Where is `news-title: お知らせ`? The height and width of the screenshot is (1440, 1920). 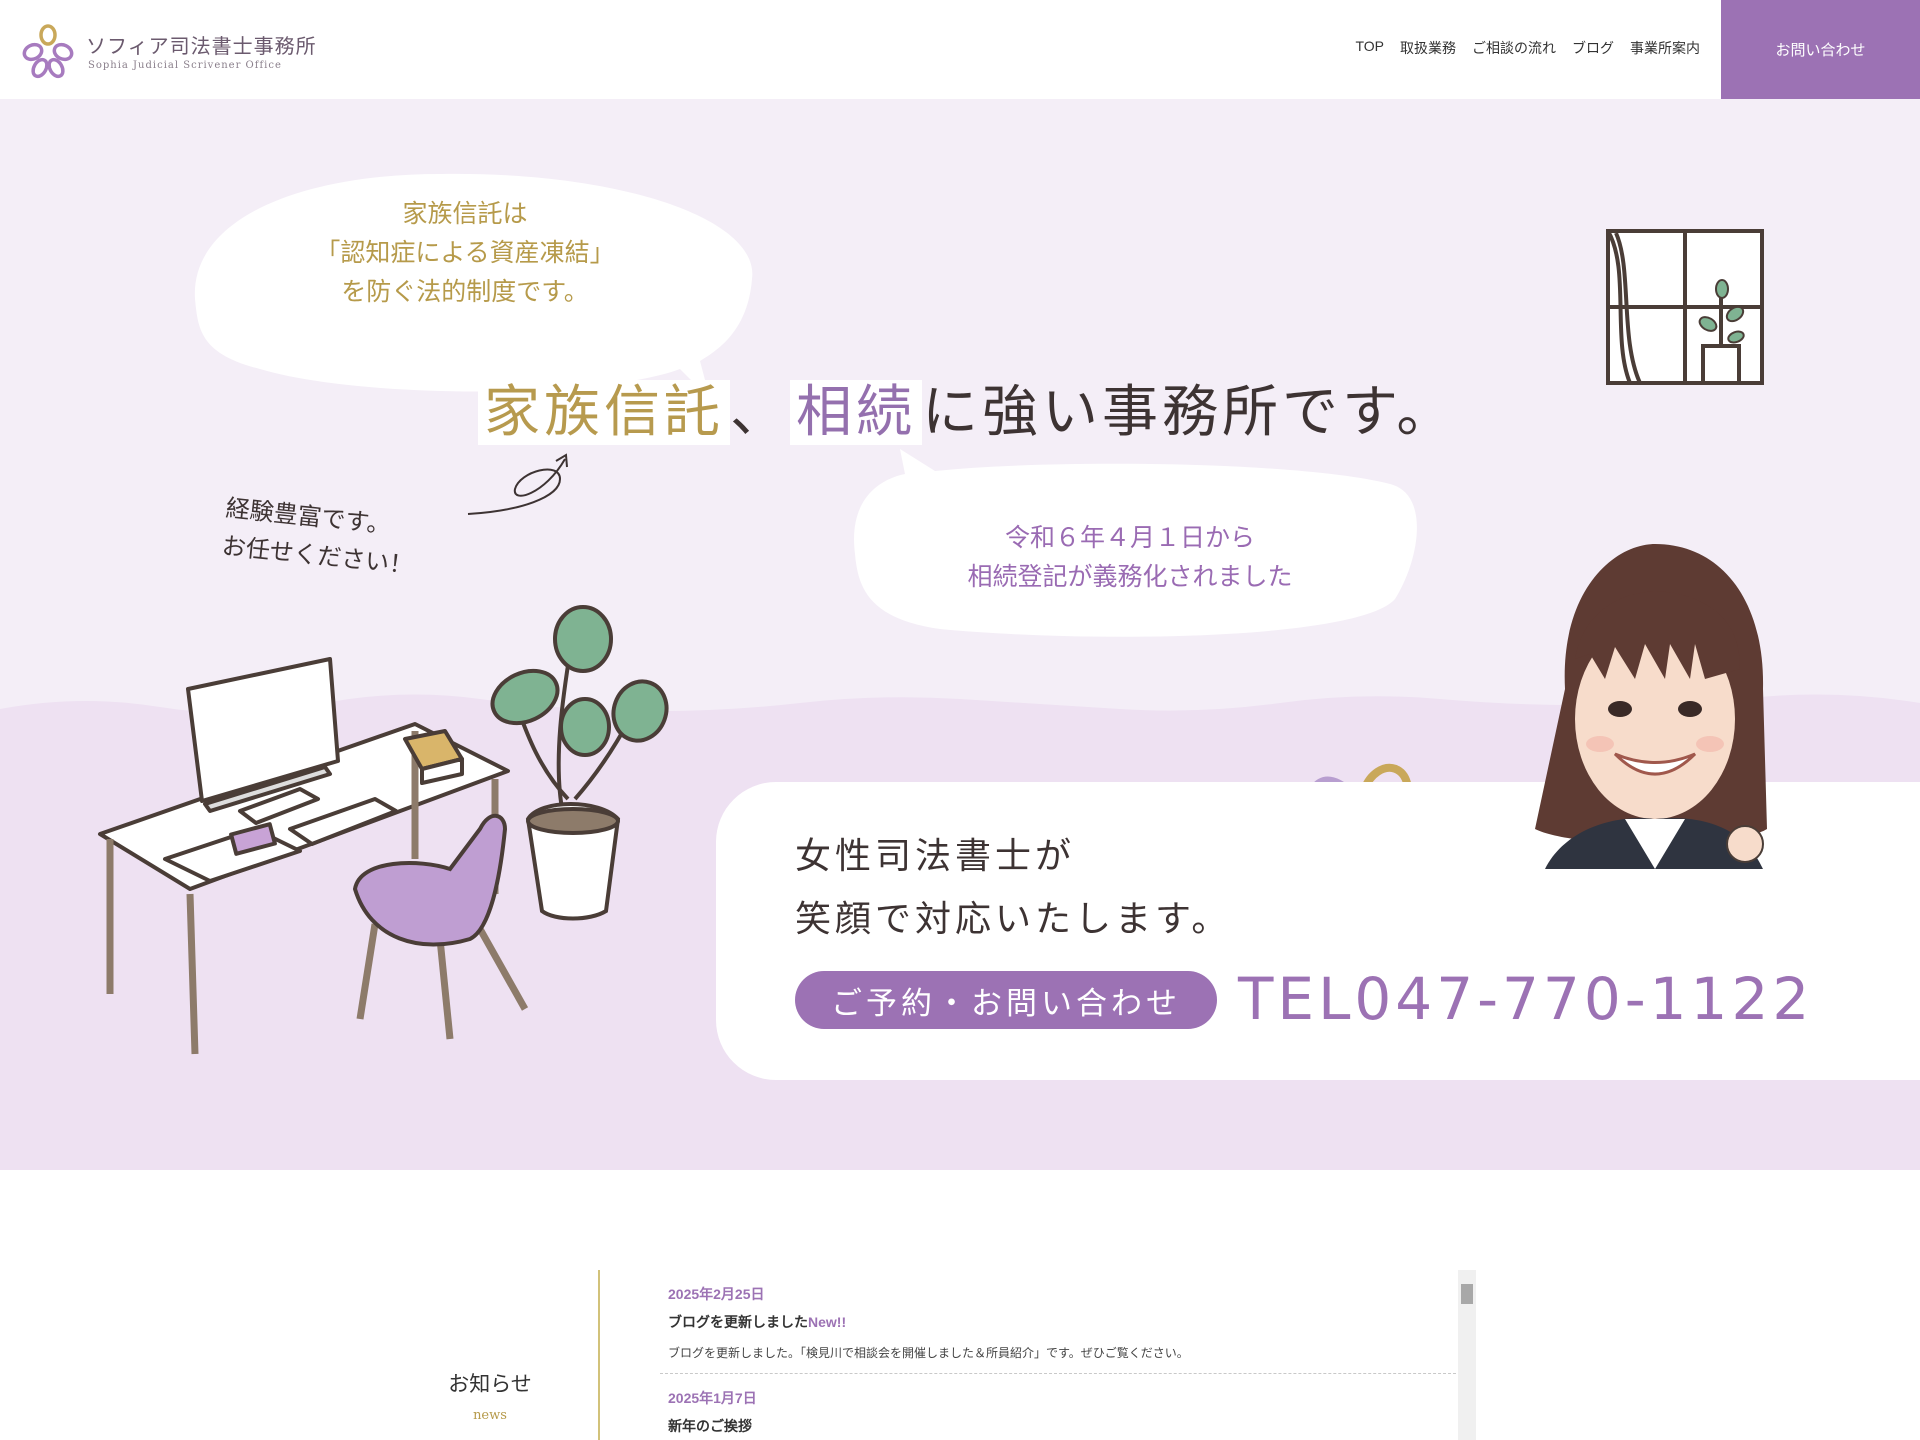
news-title: お知らせ is located at coordinates (490, 1384).